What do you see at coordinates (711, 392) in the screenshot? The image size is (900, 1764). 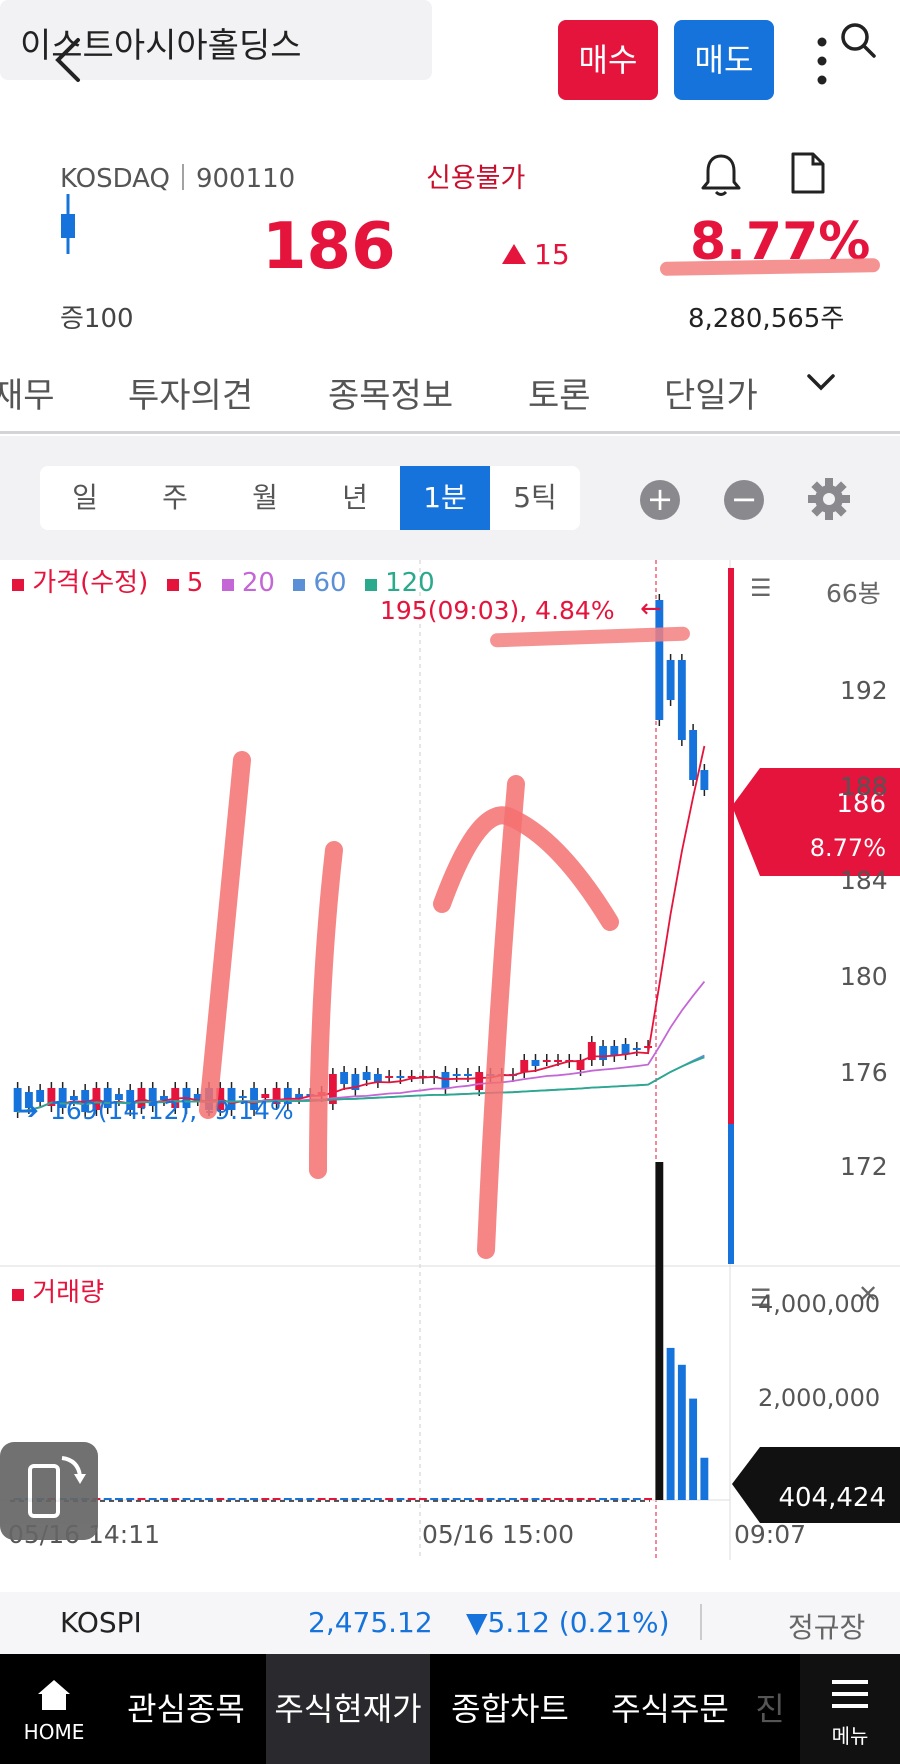 I see `tab-single-price: 단일가` at bounding box center [711, 392].